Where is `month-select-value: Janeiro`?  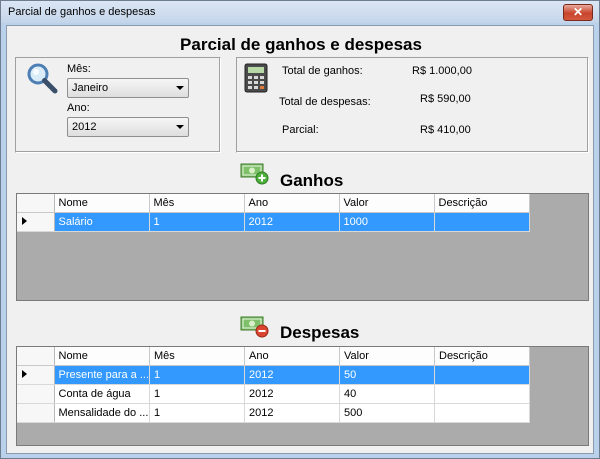
month-select-value: Janeiro is located at coordinates (90, 88).